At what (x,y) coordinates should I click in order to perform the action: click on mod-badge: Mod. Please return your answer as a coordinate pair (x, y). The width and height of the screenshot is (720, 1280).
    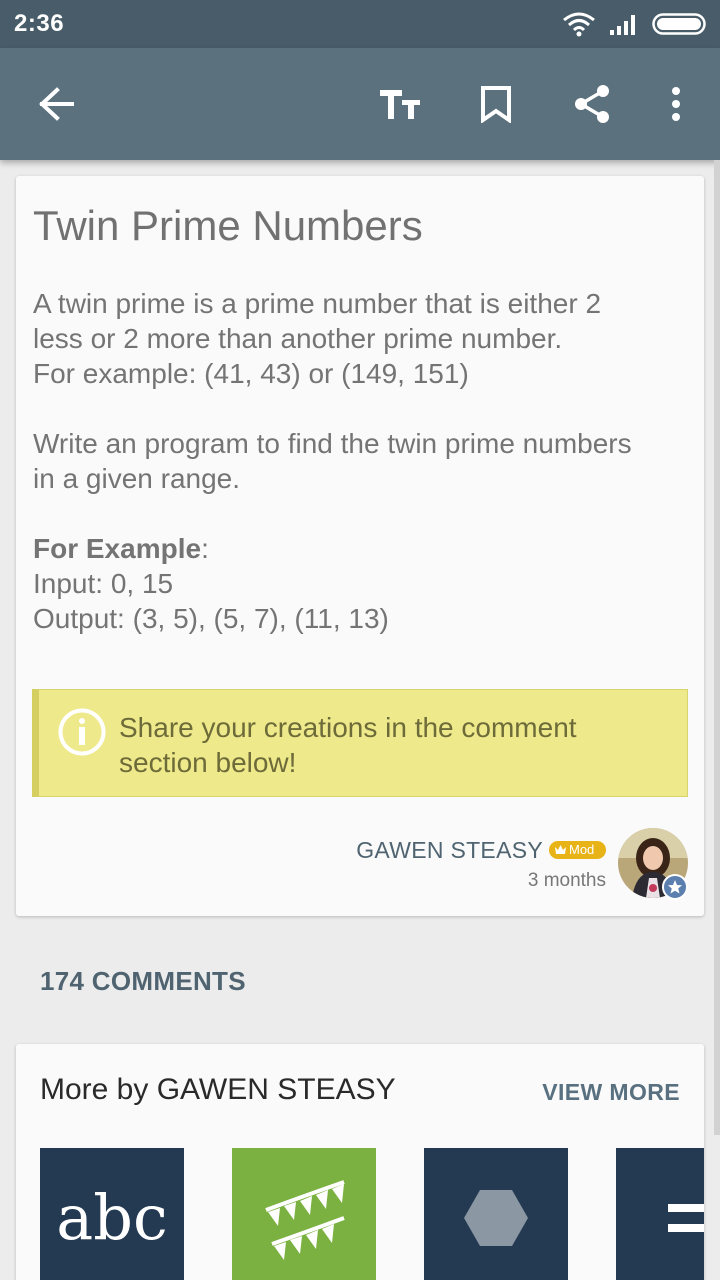
    Looking at the image, I should click on (577, 850).